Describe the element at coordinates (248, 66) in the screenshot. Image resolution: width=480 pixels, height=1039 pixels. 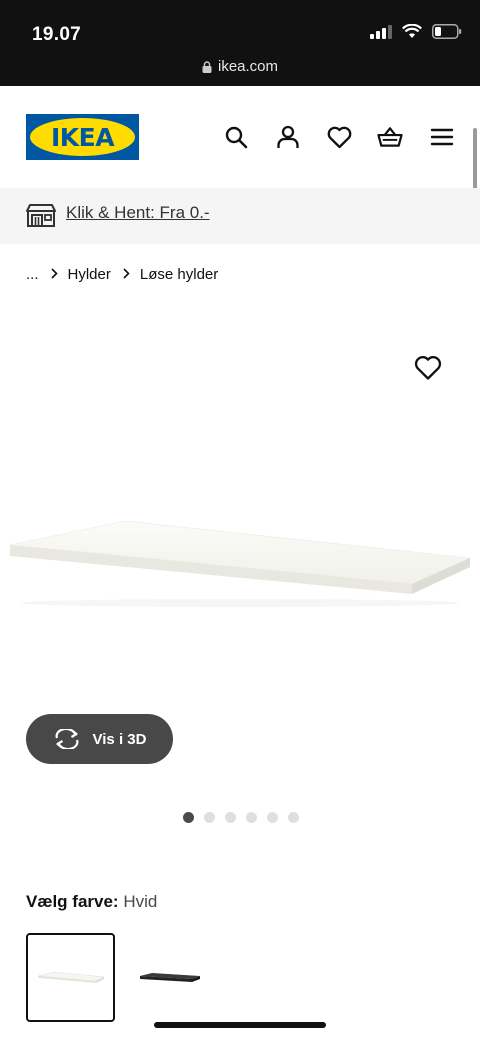
I see `url-text: ikea.com` at that location.